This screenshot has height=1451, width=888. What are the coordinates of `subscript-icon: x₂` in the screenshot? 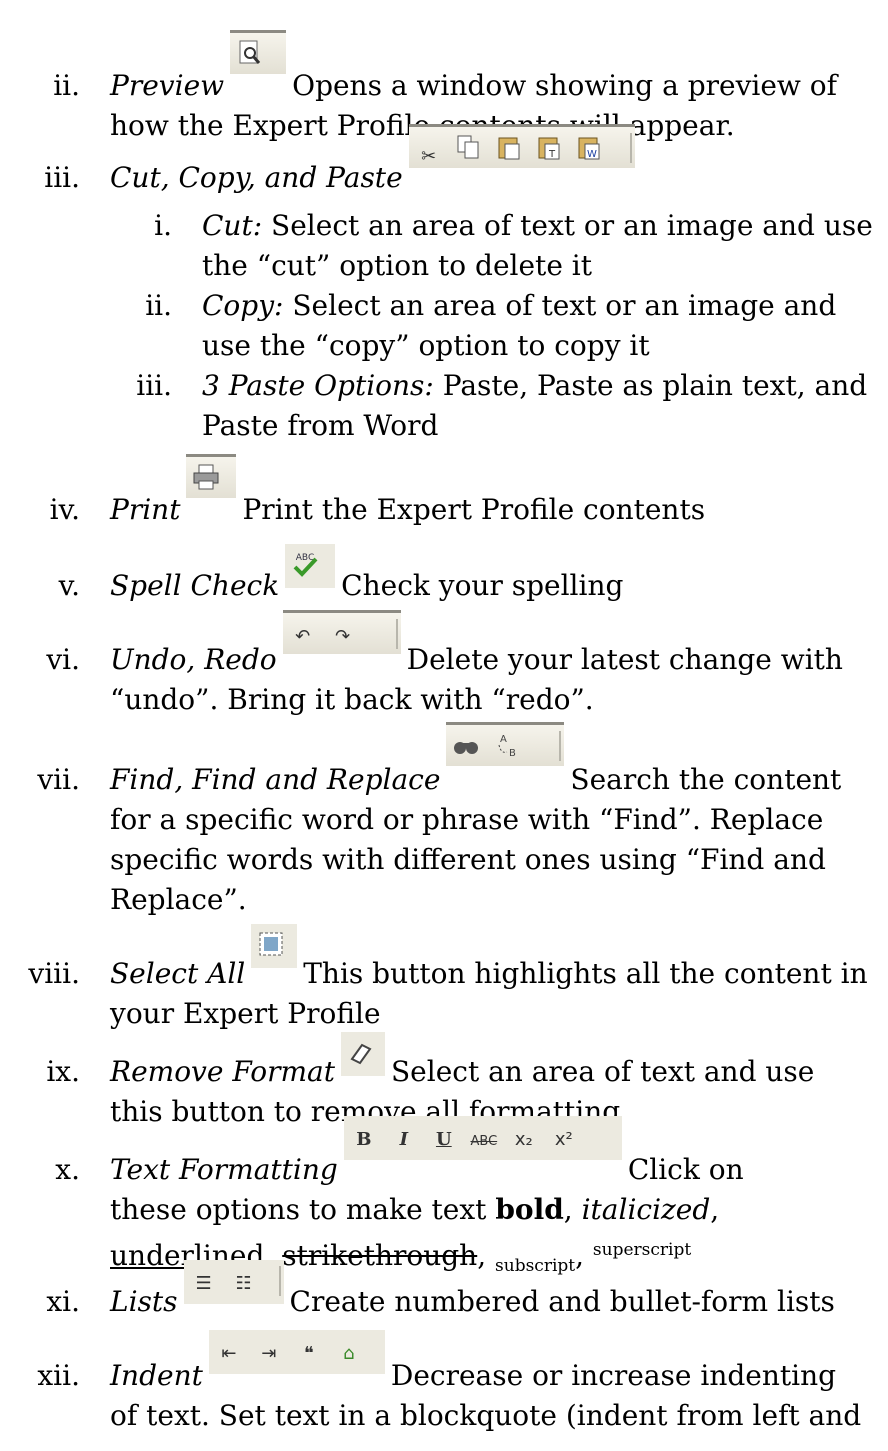 It's located at (523, 1139).